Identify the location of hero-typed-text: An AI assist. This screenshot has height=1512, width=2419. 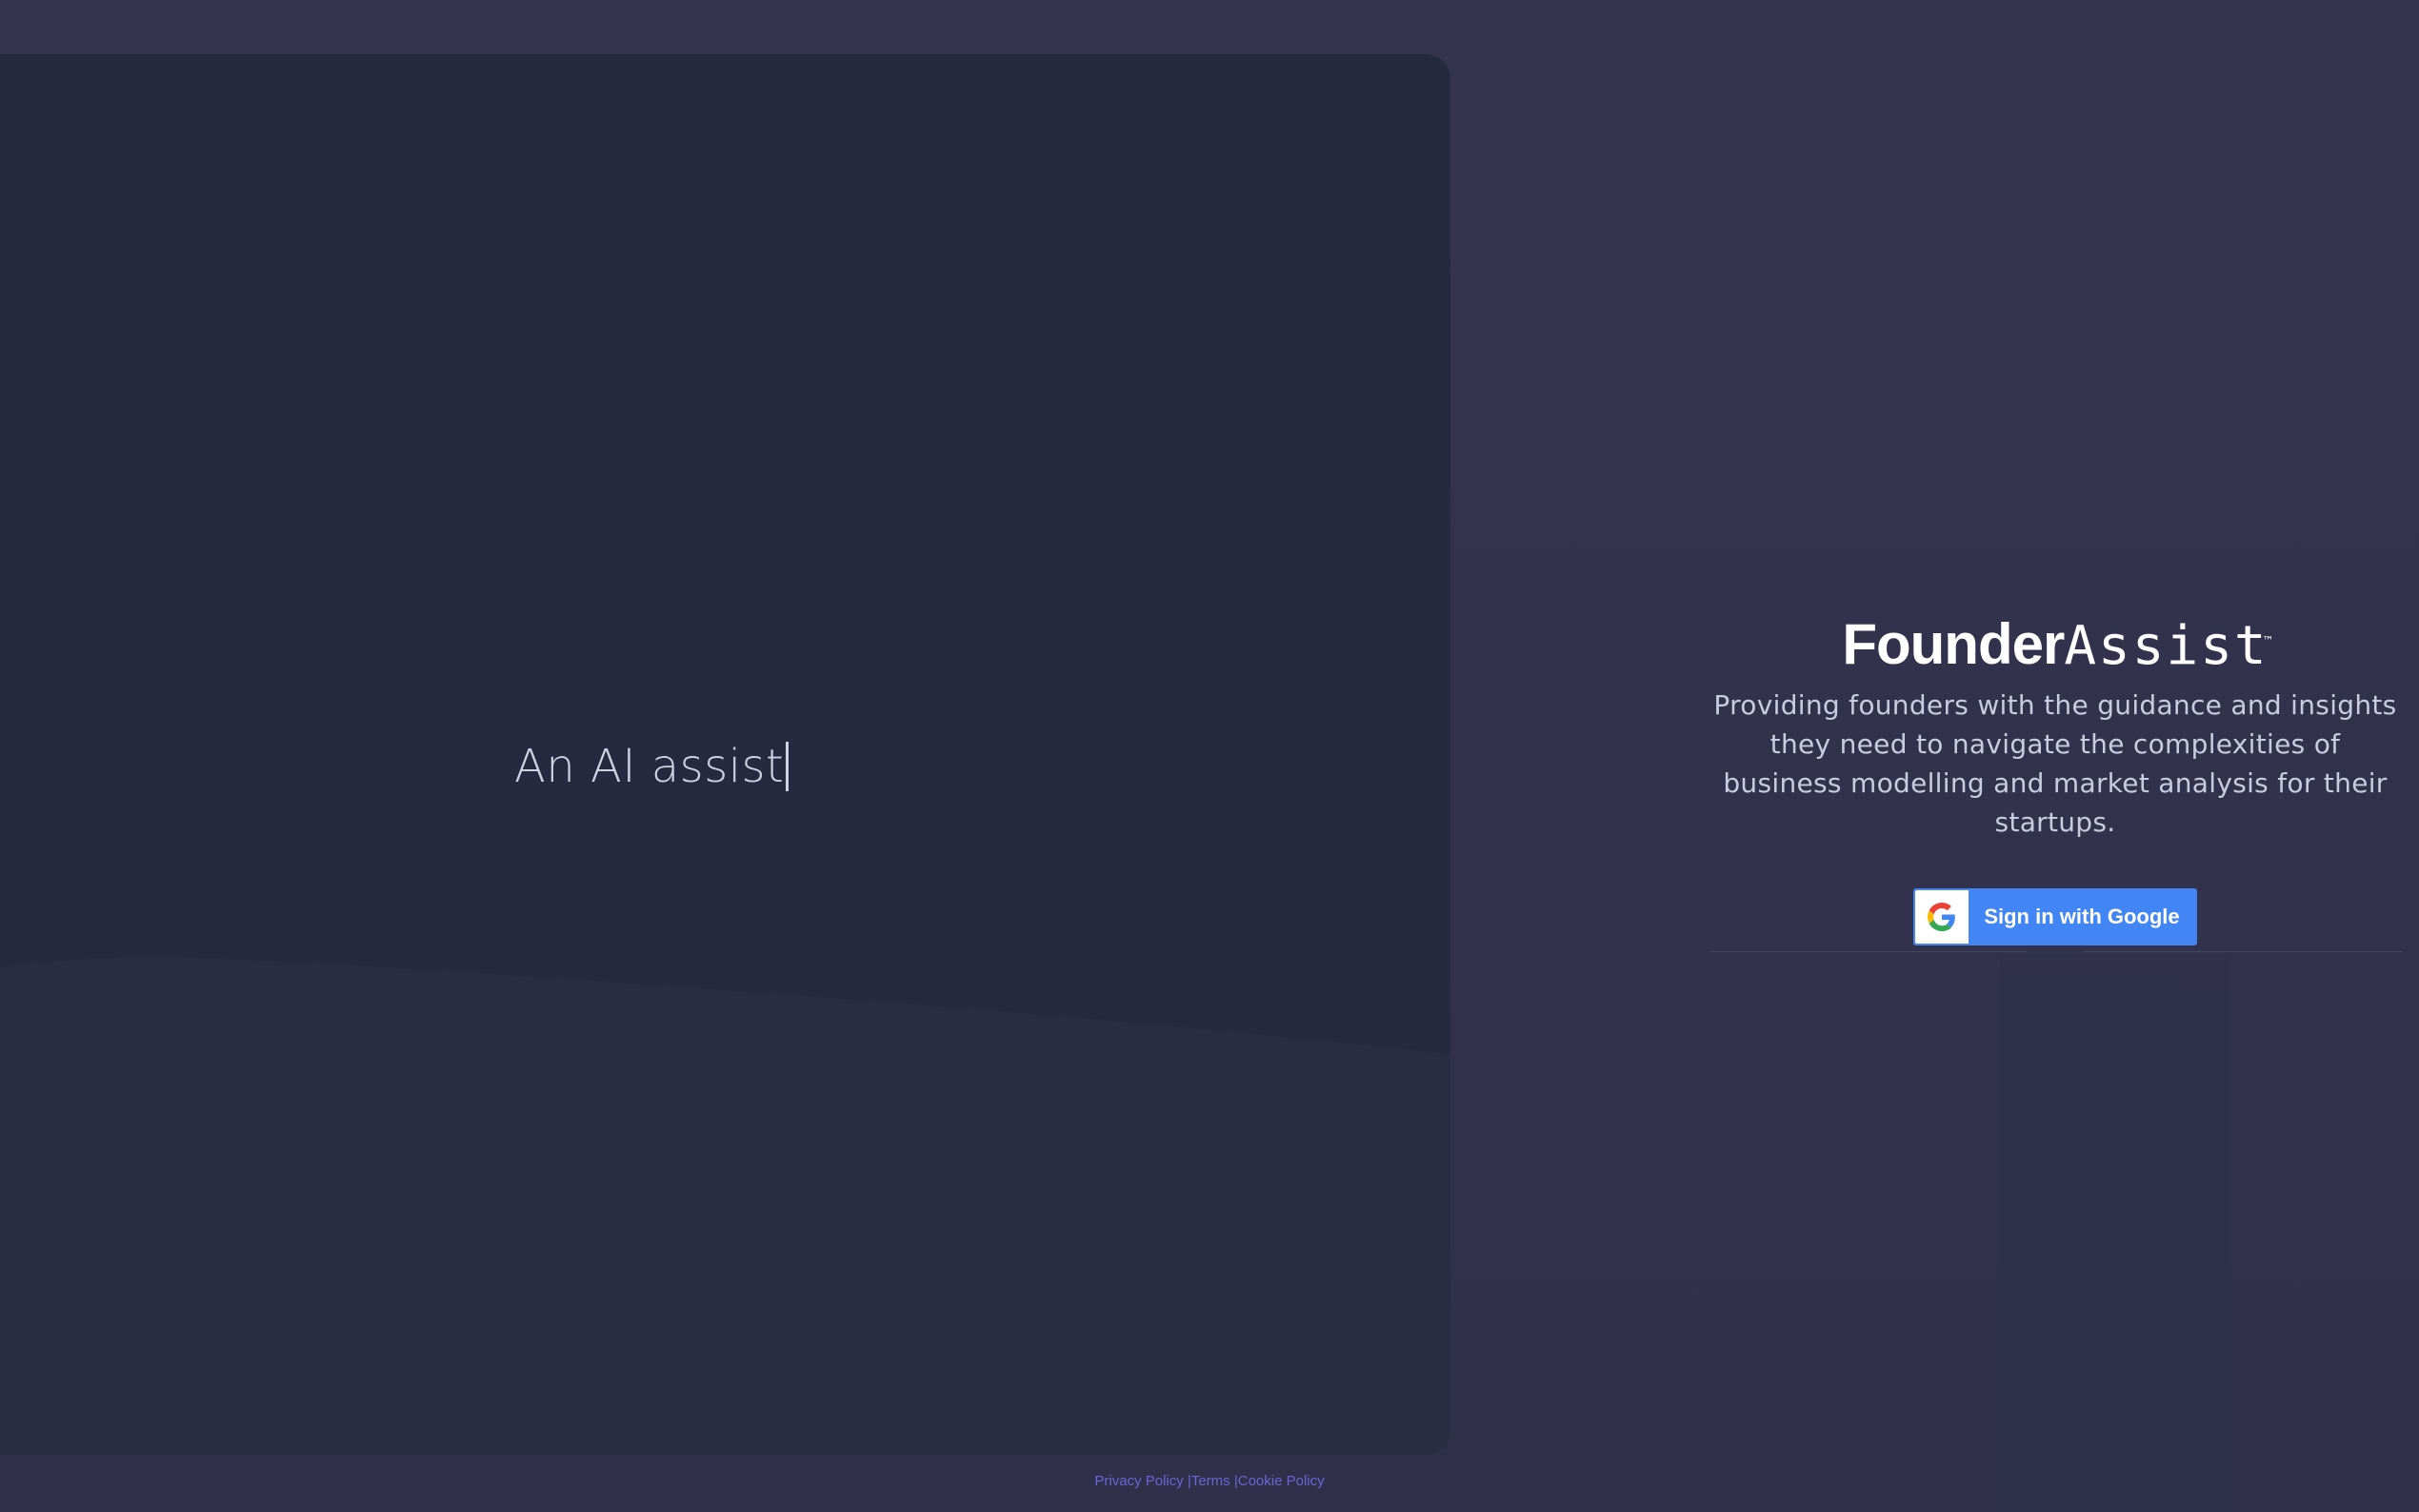
(652, 766).